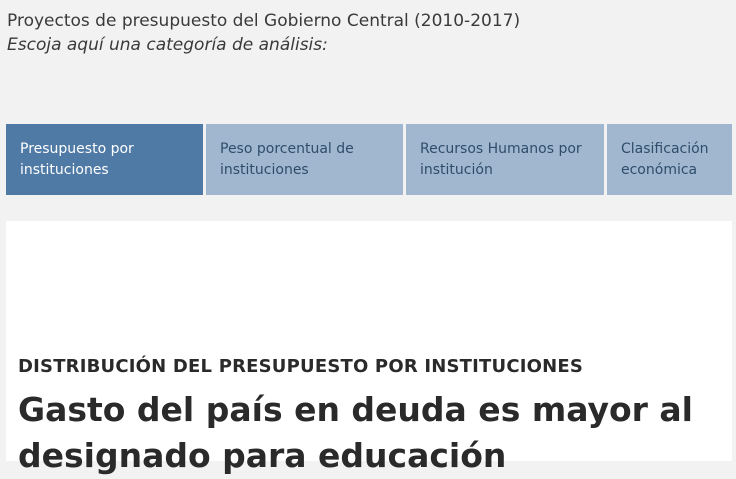 Image resolution: width=736 pixels, height=479 pixels. I want to click on tab-peso-porcentual: Peso porcentual de instituciones, so click(304, 159).